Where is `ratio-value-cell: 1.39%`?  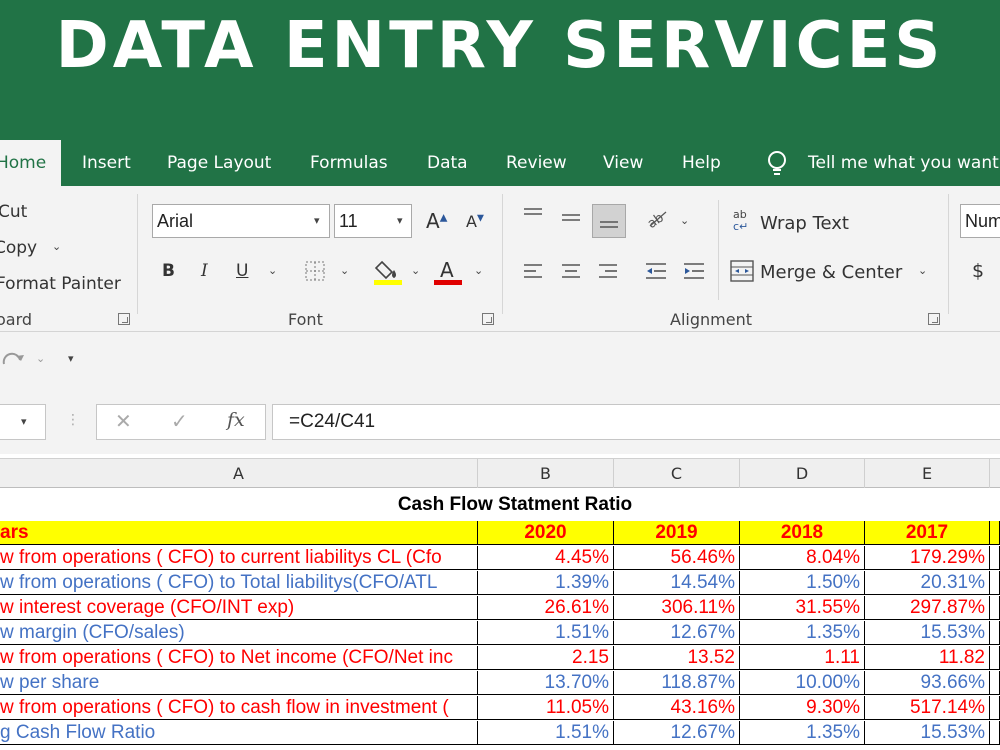
ratio-value-cell: 1.39% is located at coordinates (546, 583).